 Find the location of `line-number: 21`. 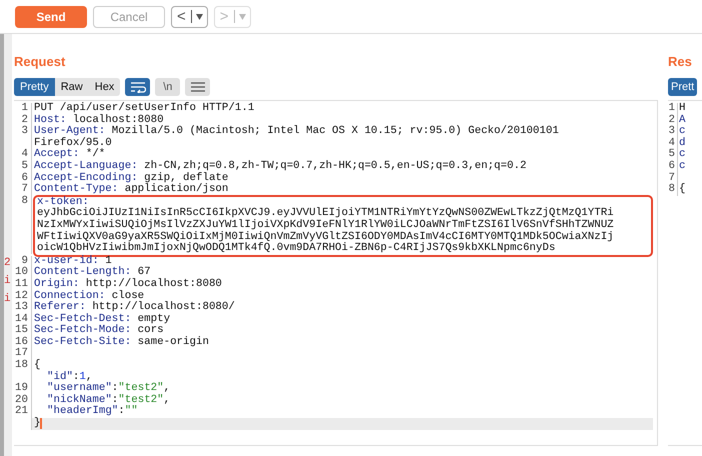

line-number: 21 is located at coordinates (21, 411).